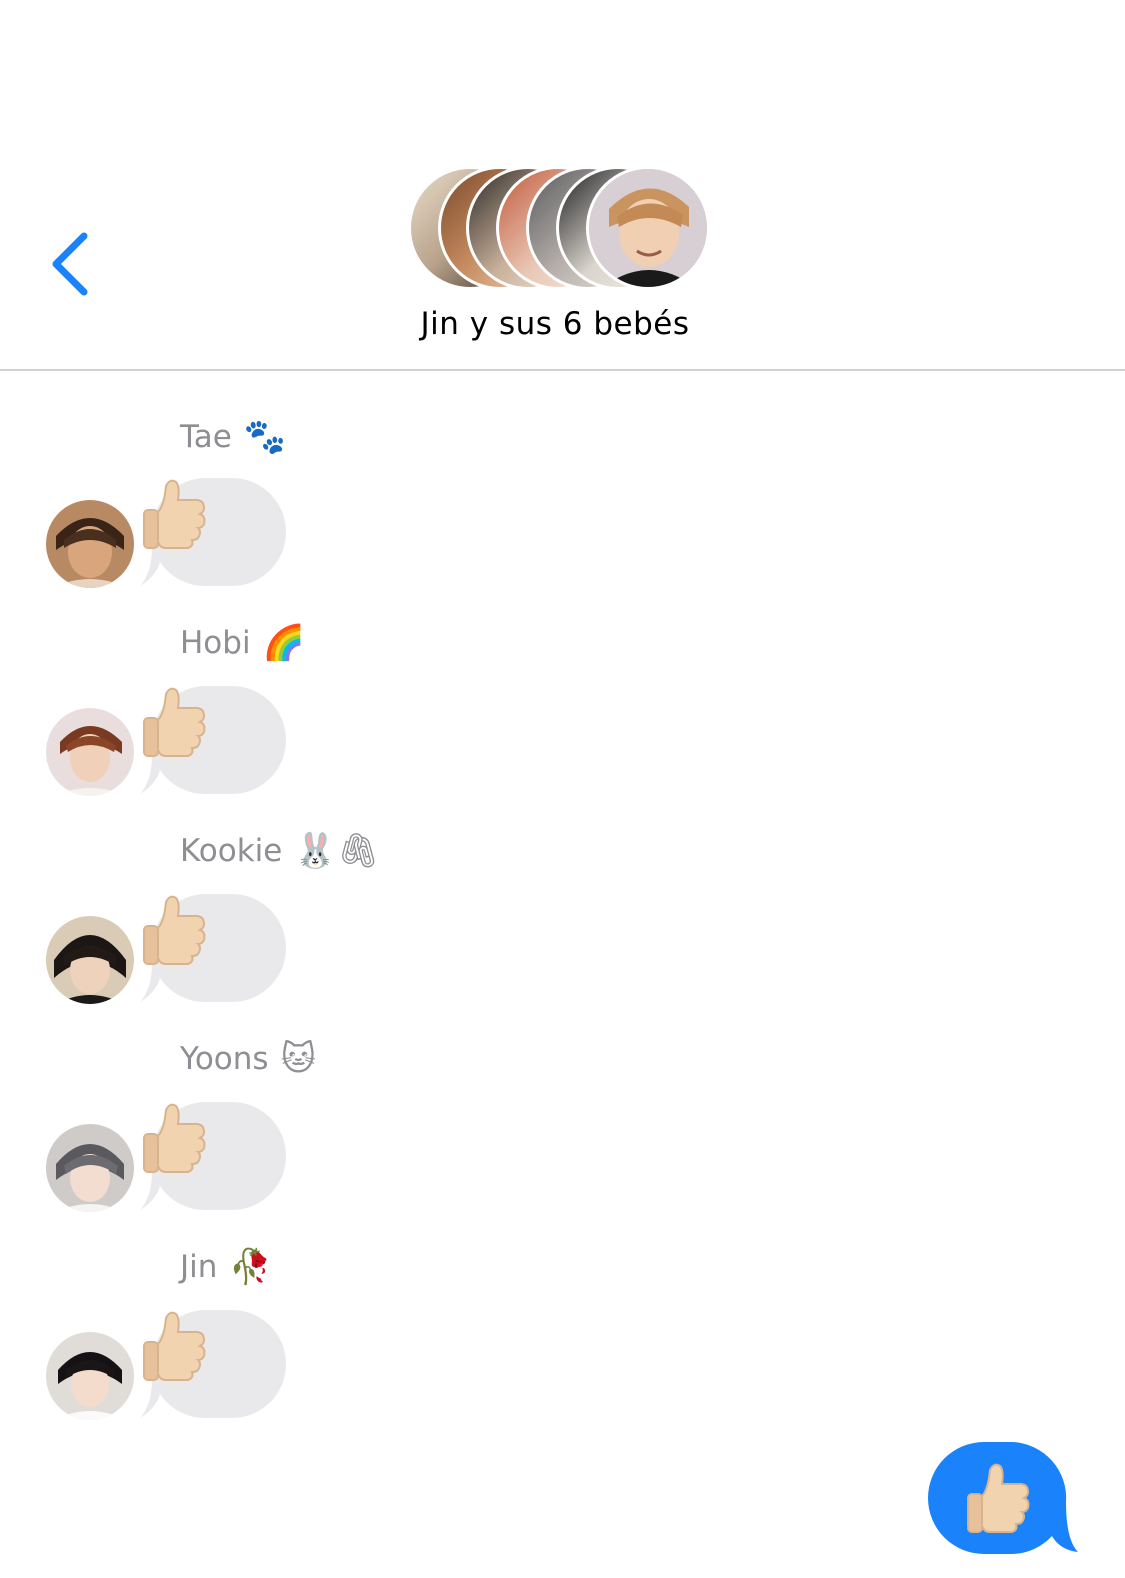  I want to click on sender-emoji: 🐱, so click(298, 1059).